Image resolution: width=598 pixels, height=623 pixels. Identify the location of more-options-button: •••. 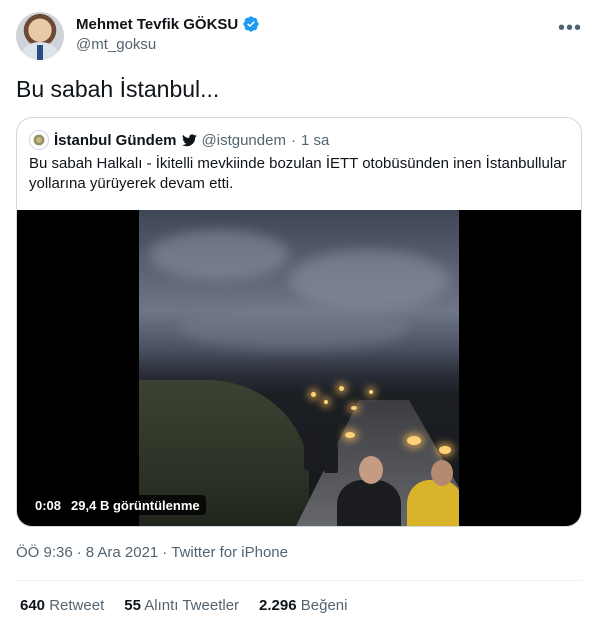
(570, 28).